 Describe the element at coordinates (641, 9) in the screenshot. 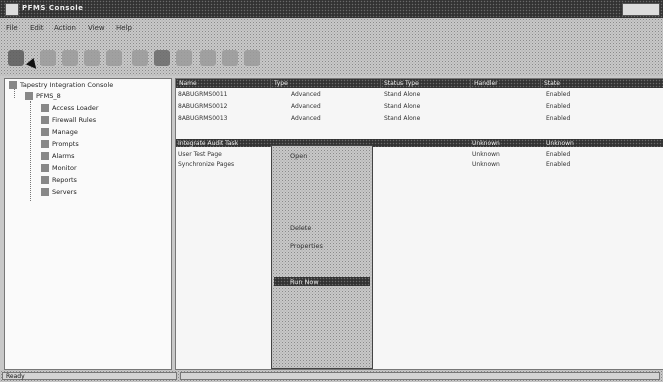

I see `window-controls` at that location.